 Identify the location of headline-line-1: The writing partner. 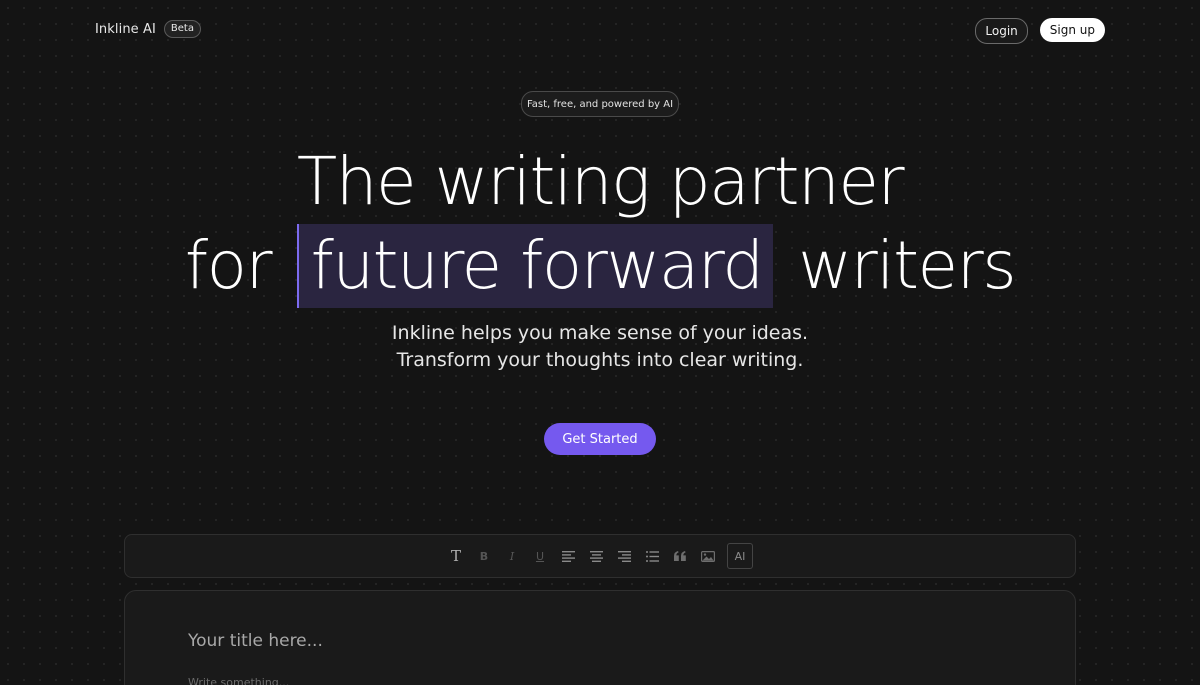
(600, 181).